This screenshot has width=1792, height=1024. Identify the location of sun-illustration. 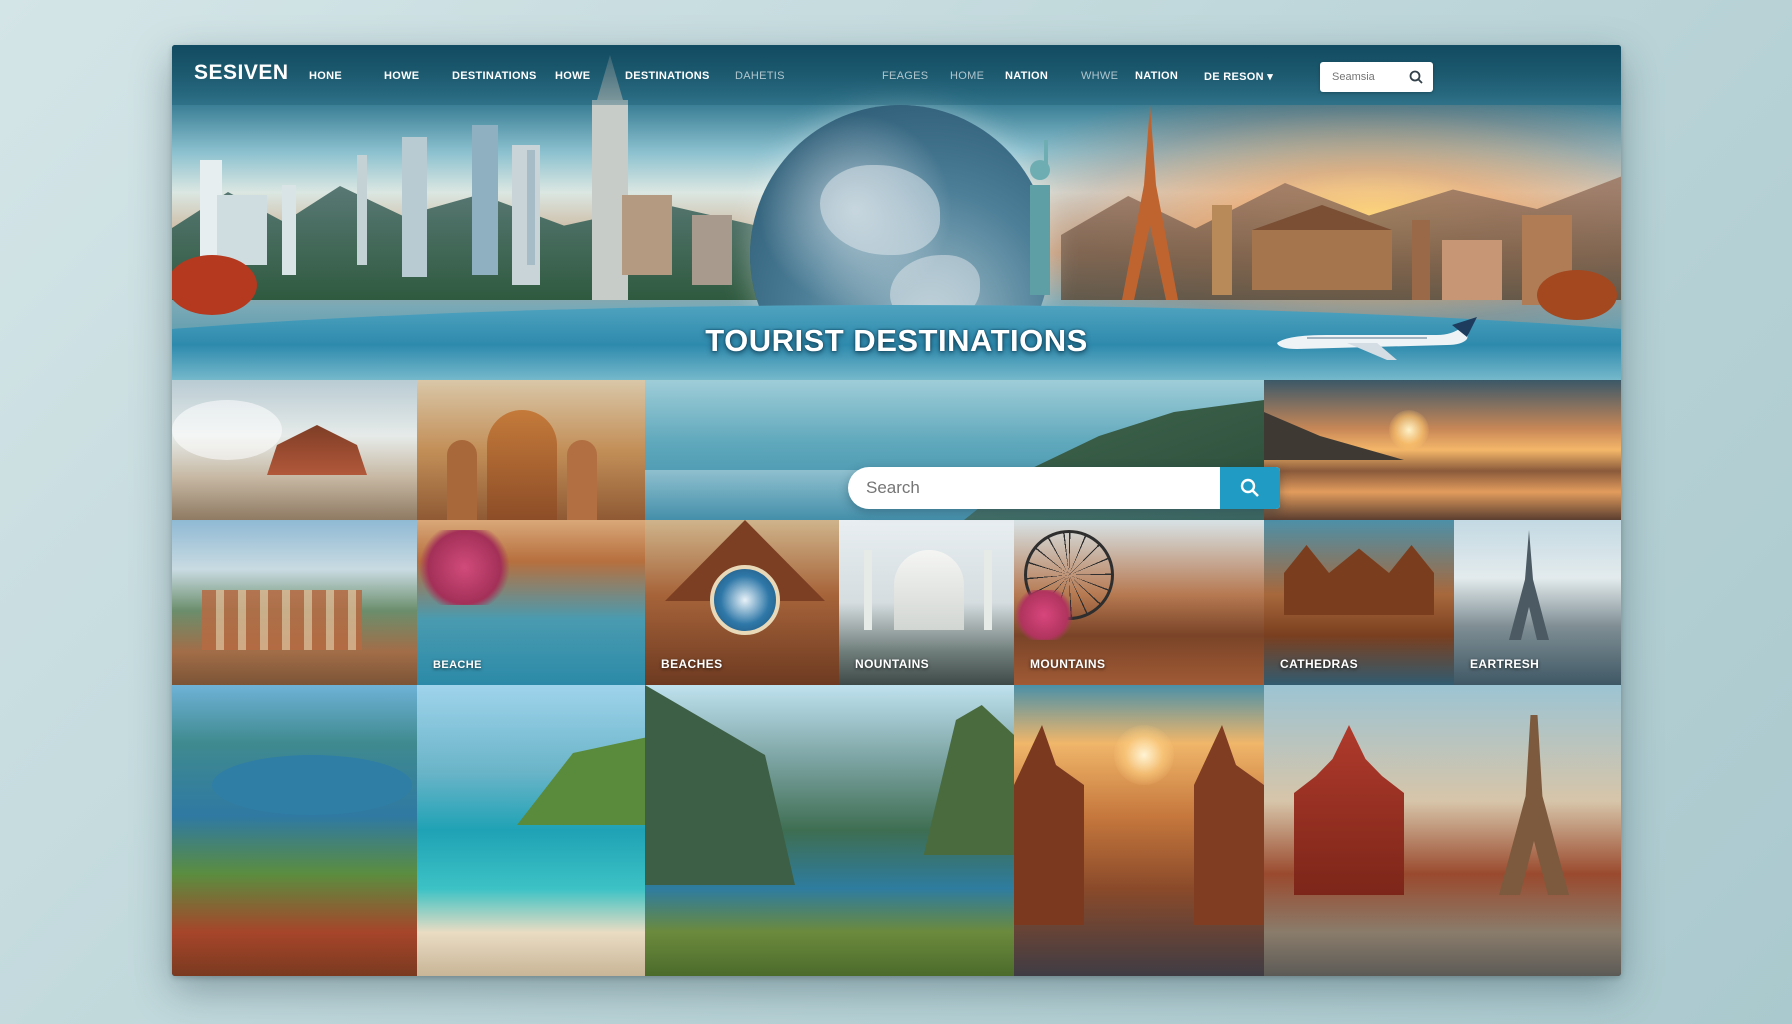
(1409, 430).